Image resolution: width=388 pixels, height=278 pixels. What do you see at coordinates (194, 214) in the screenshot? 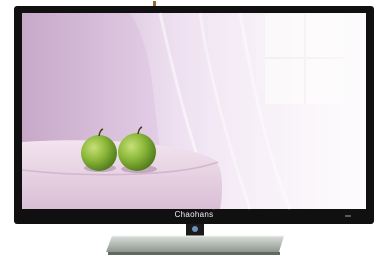
I see `brand-logo: Chaohans` at bounding box center [194, 214].